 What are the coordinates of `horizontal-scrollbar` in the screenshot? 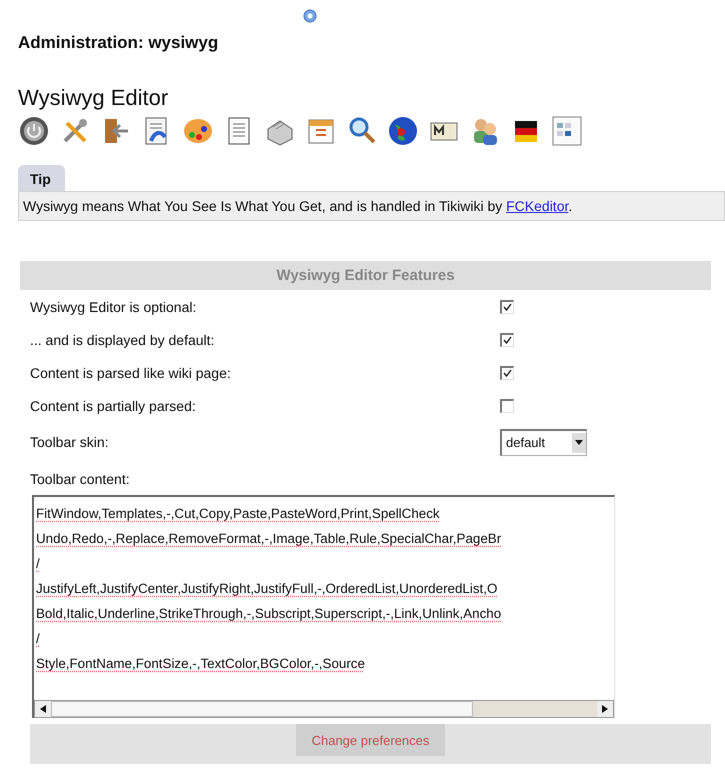 It's located at (324, 709).